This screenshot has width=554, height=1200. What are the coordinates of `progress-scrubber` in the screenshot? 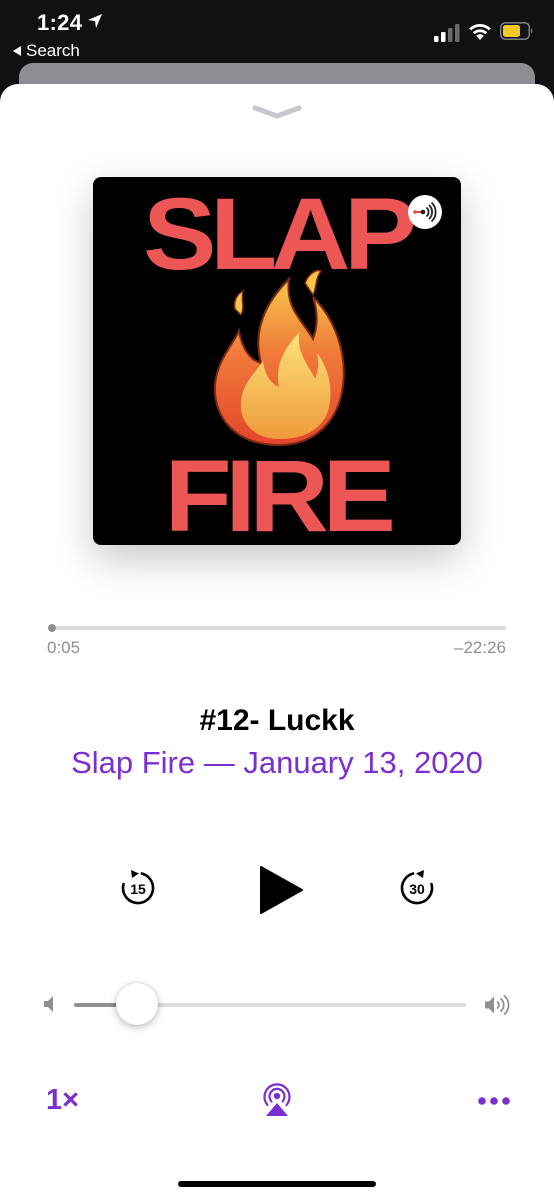 It's located at (52, 628).